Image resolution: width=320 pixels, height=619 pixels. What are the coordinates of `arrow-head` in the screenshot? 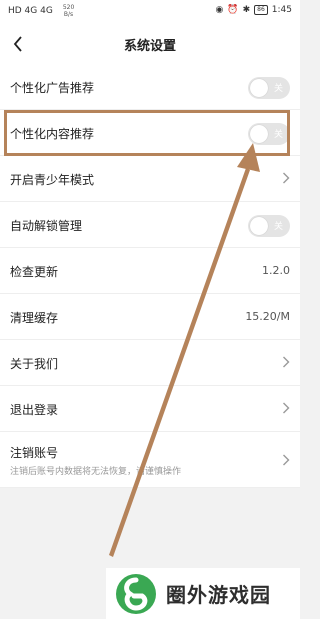 It's located at (248, 157).